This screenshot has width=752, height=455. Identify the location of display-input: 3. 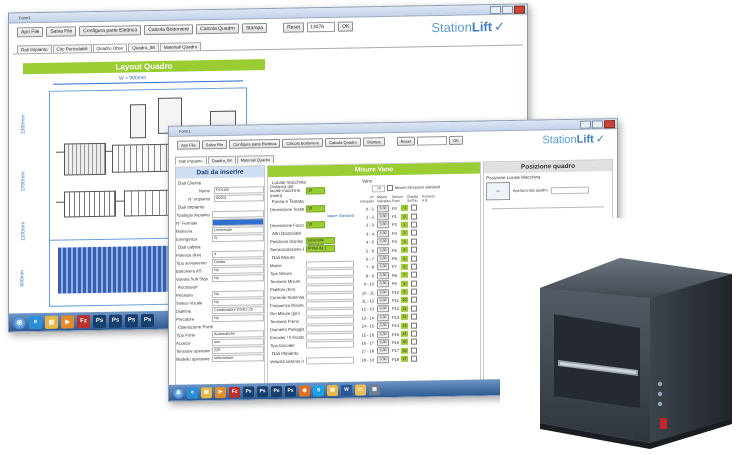
(404, 241).